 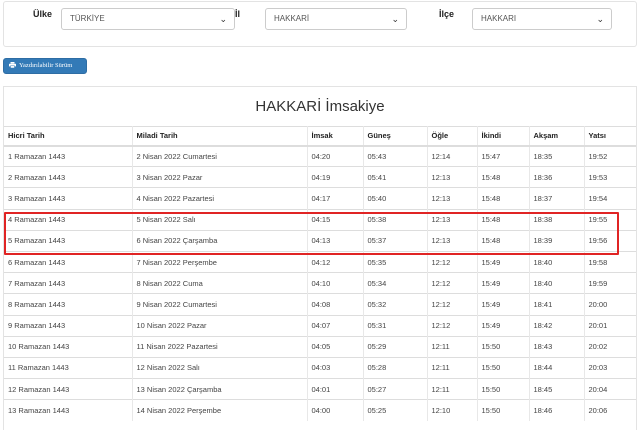 What do you see at coordinates (503, 198) in the screenshot?
I see `ikindi-cell: 15:48` at bounding box center [503, 198].